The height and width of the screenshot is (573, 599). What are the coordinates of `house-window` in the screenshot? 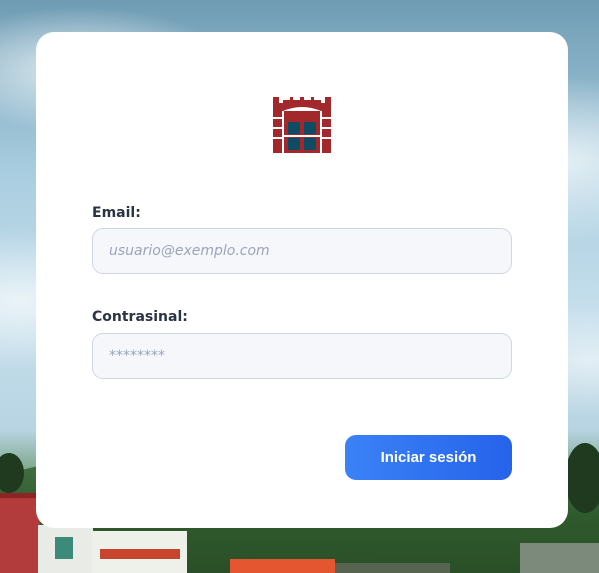 It's located at (64, 548).